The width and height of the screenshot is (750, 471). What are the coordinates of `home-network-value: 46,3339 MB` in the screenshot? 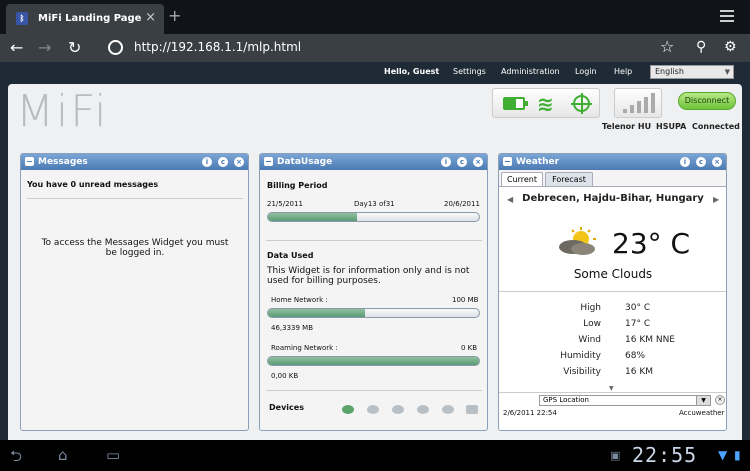 It's located at (292, 328).